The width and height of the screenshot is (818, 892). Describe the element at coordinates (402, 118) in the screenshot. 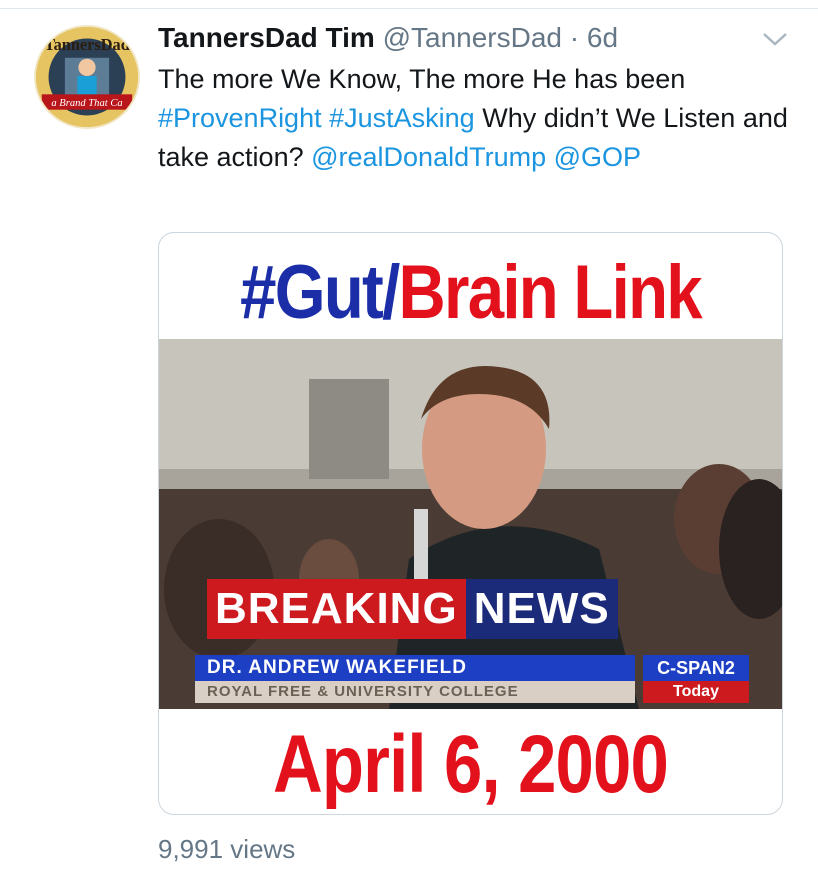

I see `hashtag-link: #JustAsking` at that location.